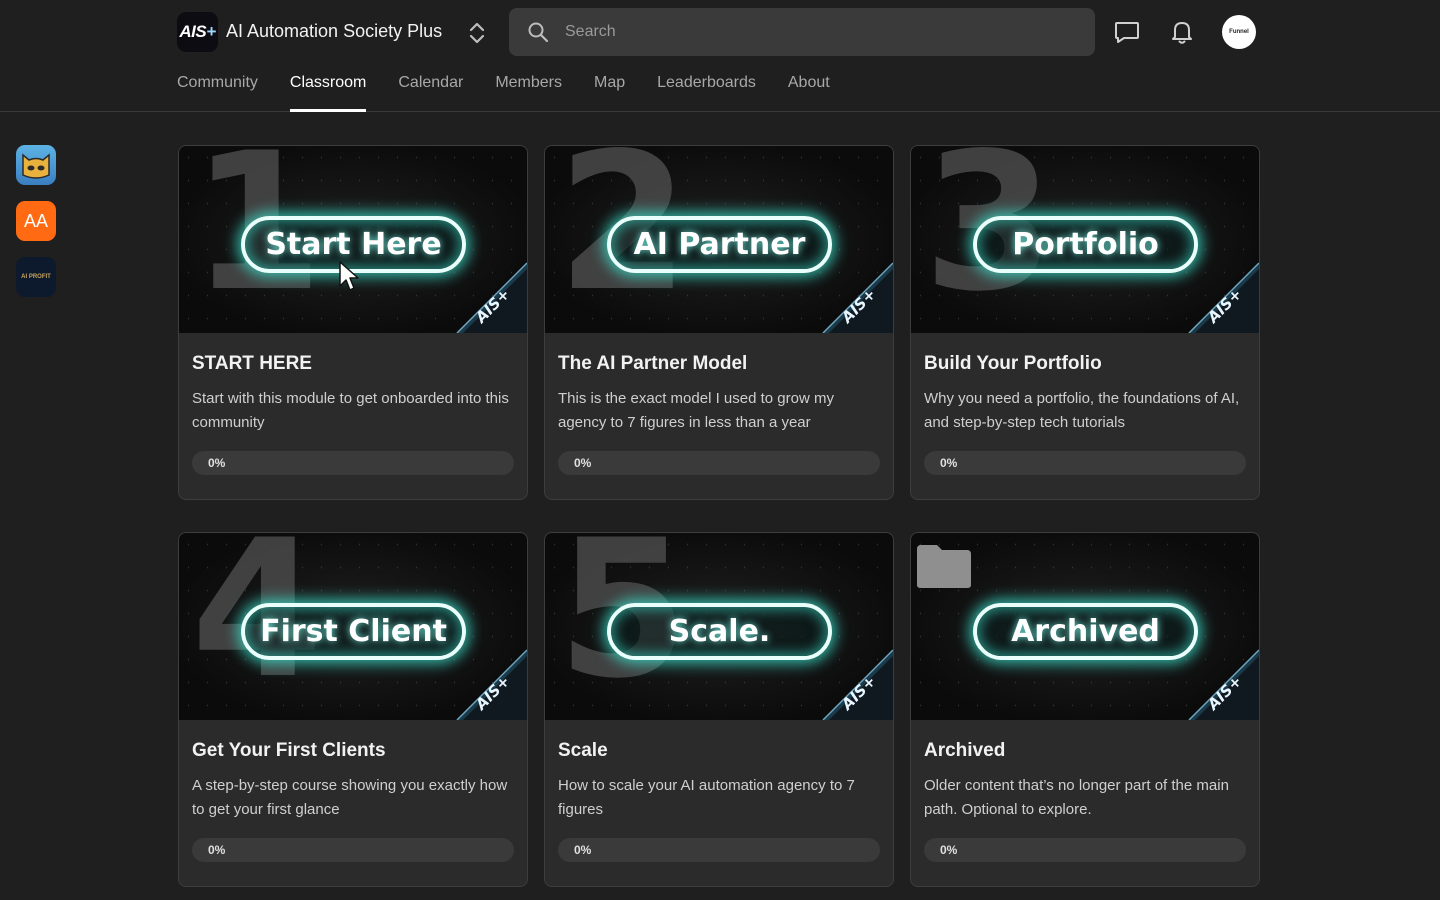 The width and height of the screenshot is (1440, 900). What do you see at coordinates (805, 32) in the screenshot?
I see `search-input` at bounding box center [805, 32].